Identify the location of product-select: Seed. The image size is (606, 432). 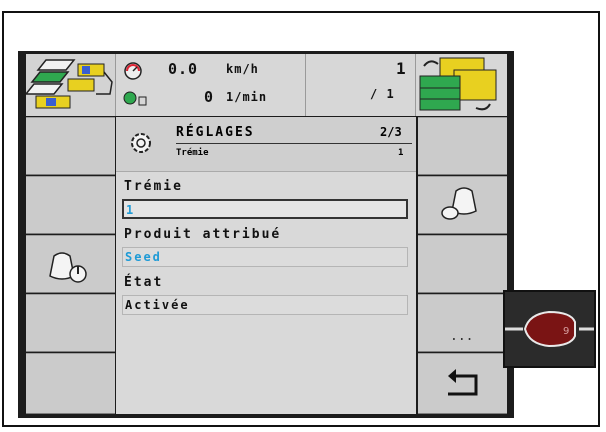
(265, 257).